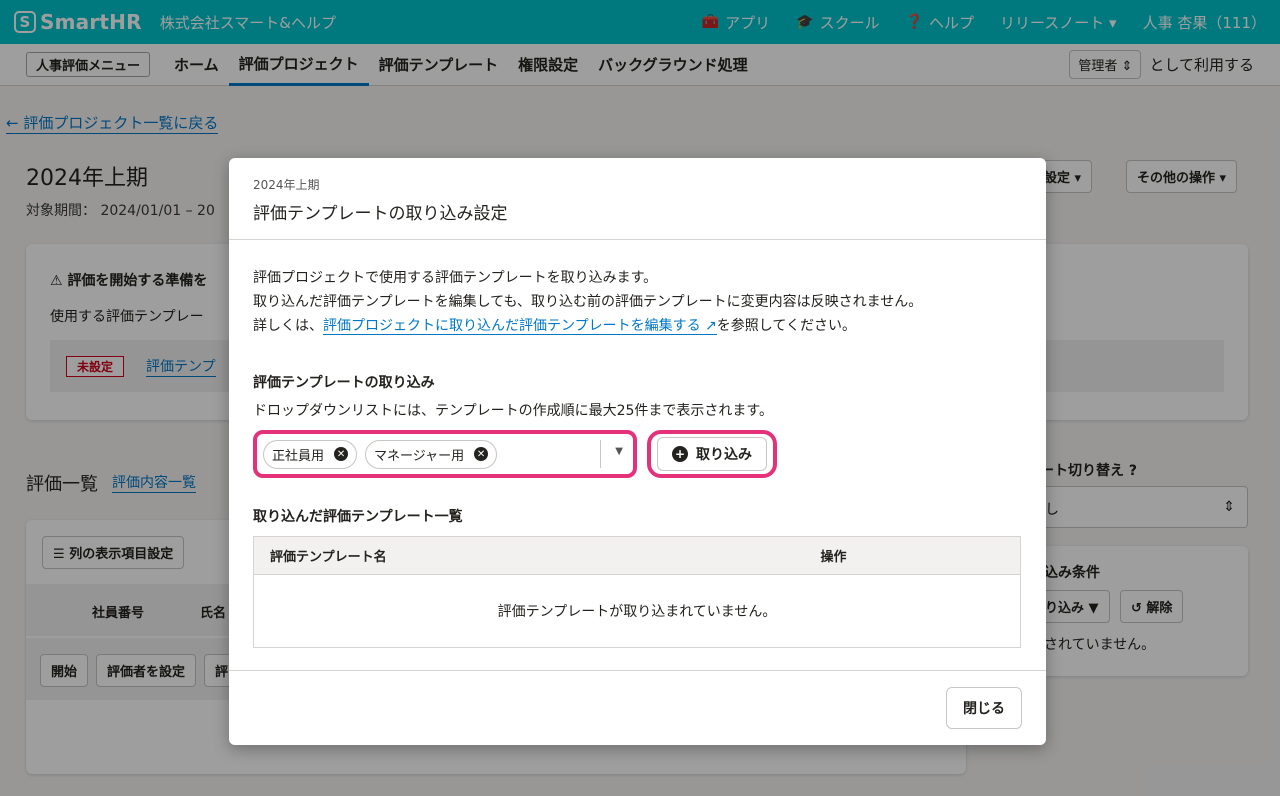 The width and height of the screenshot is (1280, 796). Describe the element at coordinates (310, 454) in the screenshot. I see `chip-regular-employee: 正社員用 ✕` at that location.